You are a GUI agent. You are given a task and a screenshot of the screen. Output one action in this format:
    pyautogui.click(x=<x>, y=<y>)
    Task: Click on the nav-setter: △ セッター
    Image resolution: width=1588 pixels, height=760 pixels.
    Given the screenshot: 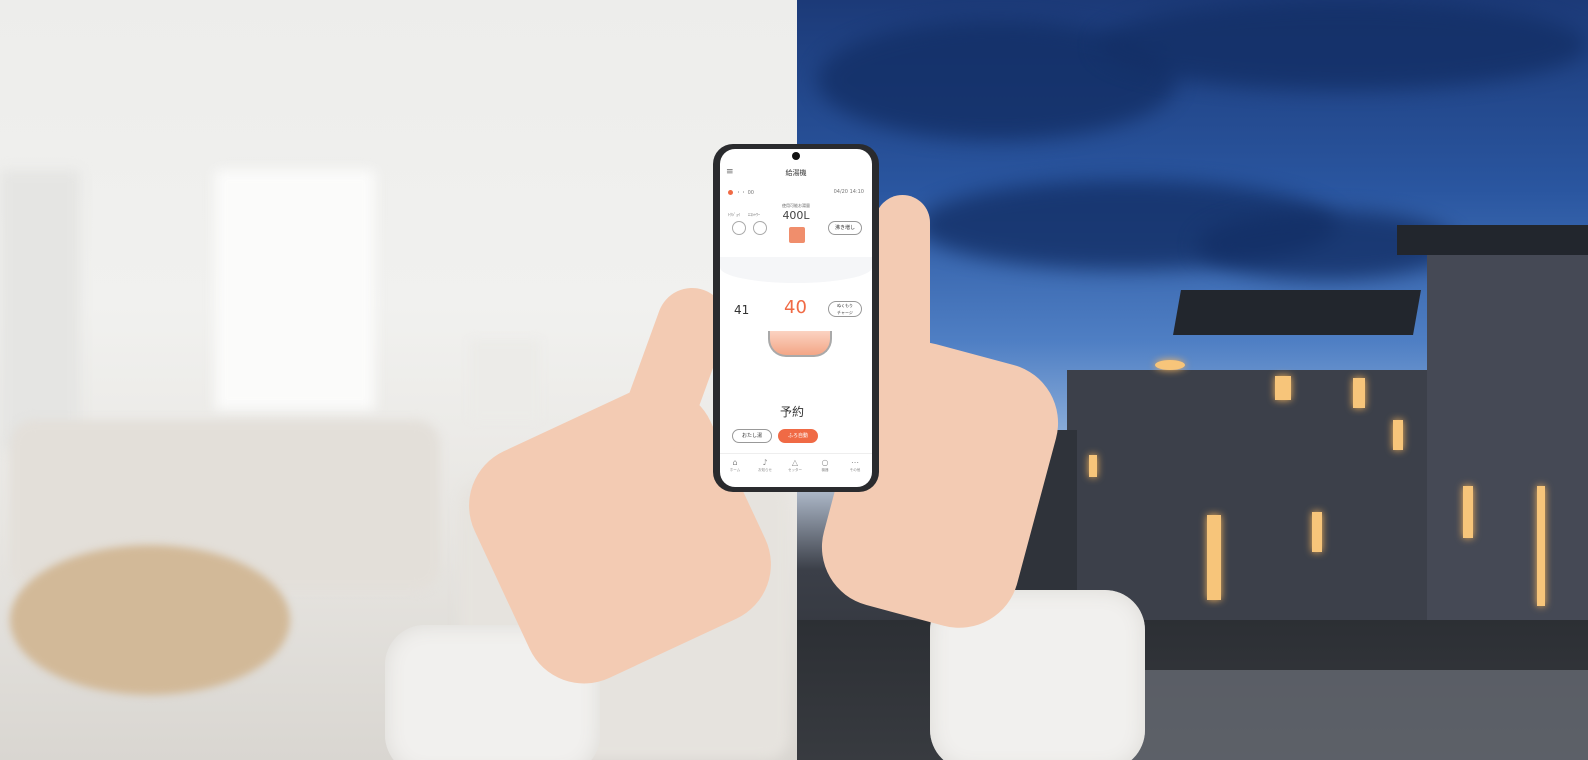 What is the action you would take?
    pyautogui.click(x=795, y=465)
    